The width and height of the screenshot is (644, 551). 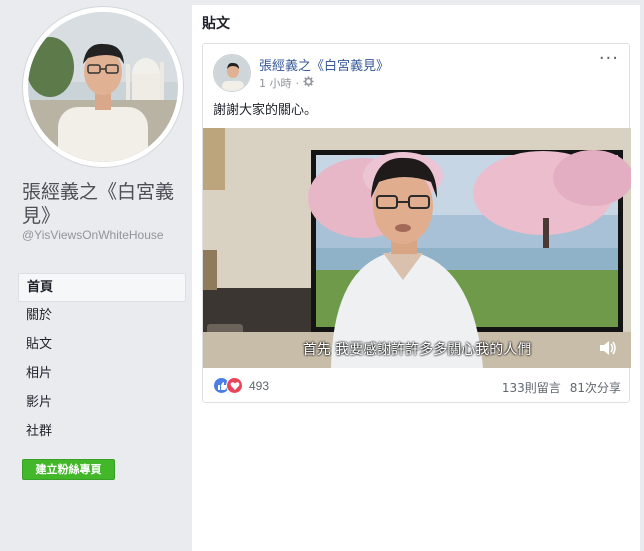 I want to click on avatar, so click(x=103, y=87).